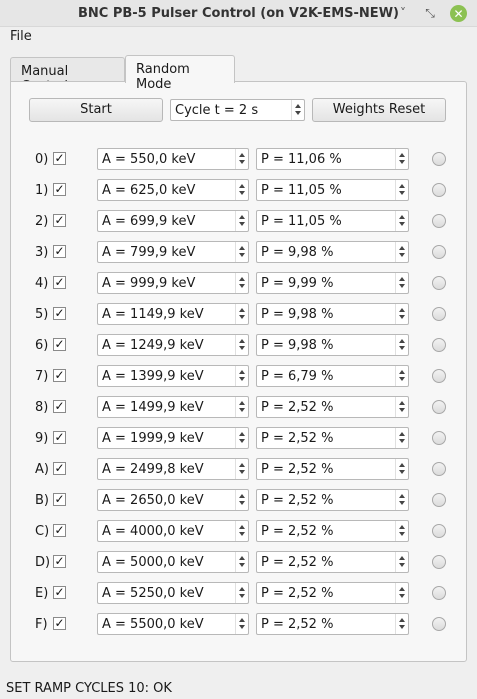 The width and height of the screenshot is (477, 699). Describe the element at coordinates (173, 500) in the screenshot. I see `amplitude-spinbox: A = 2650,0 keV` at that location.